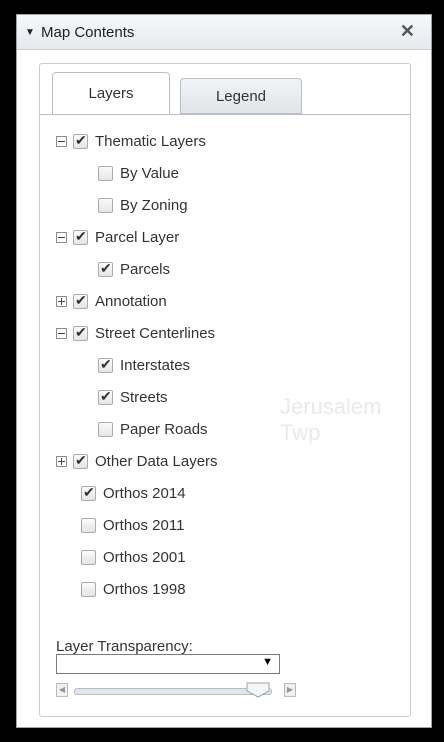  What do you see at coordinates (331, 419) in the screenshot?
I see `map-watermark: Jerusalem Twp` at bounding box center [331, 419].